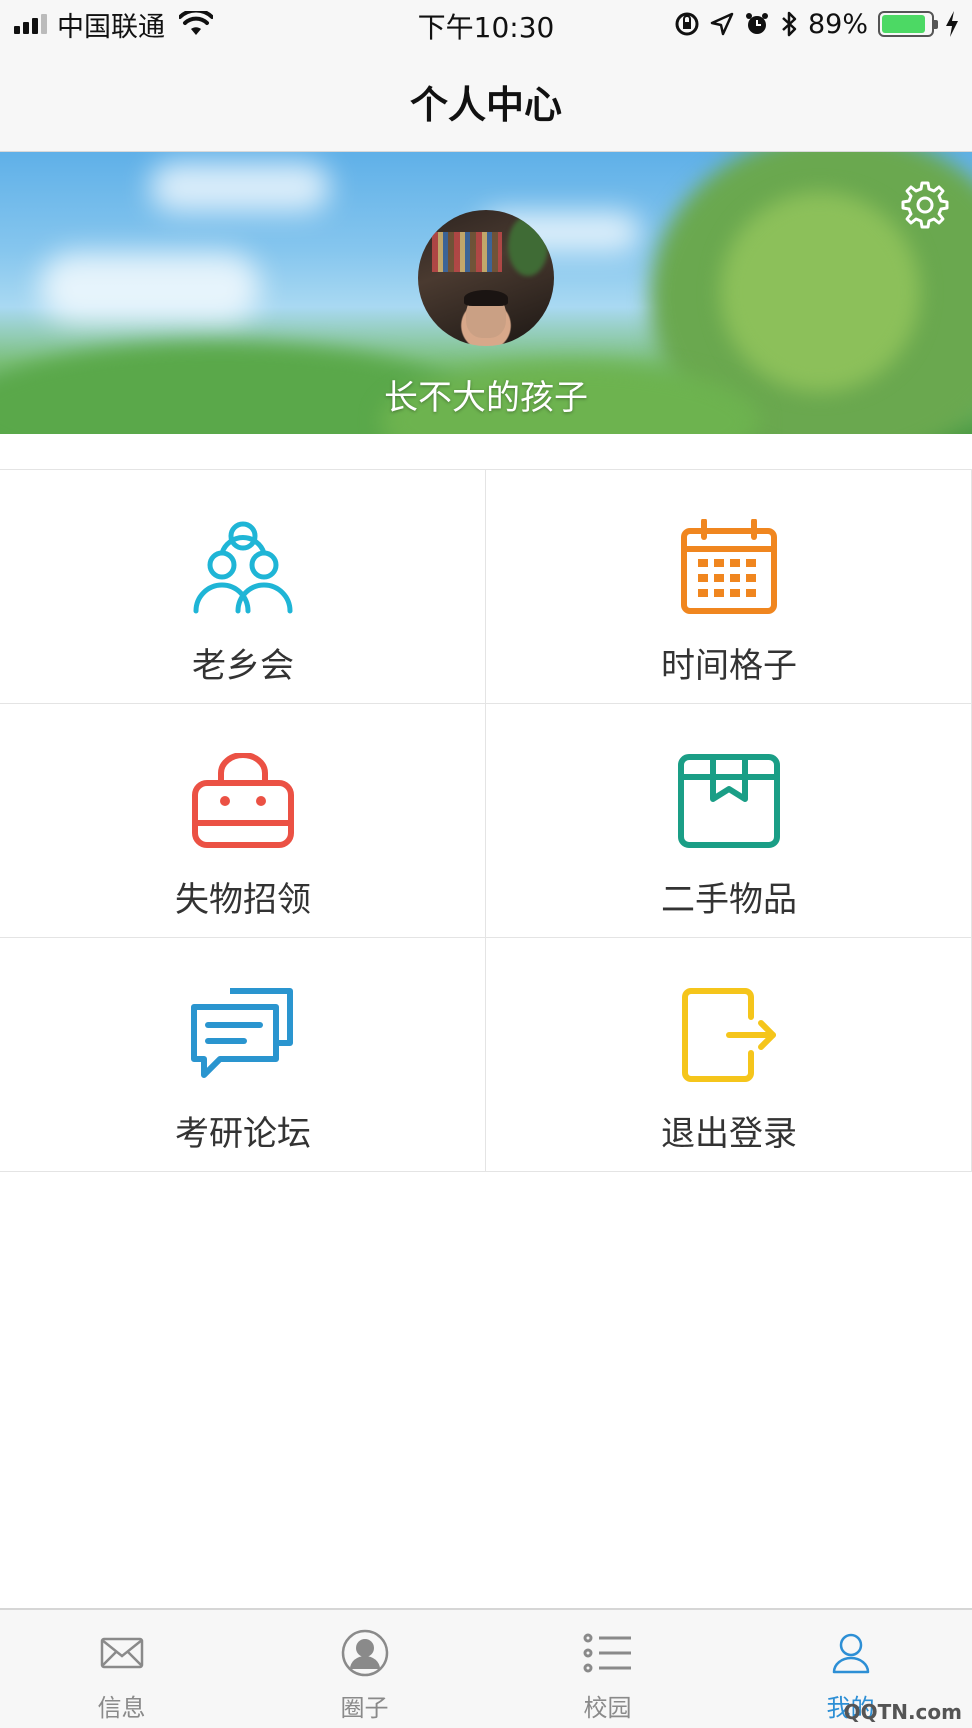 The width and height of the screenshot is (972, 1728). Describe the element at coordinates (851, 1653) in the screenshot. I see `person-outline-icon` at that location.